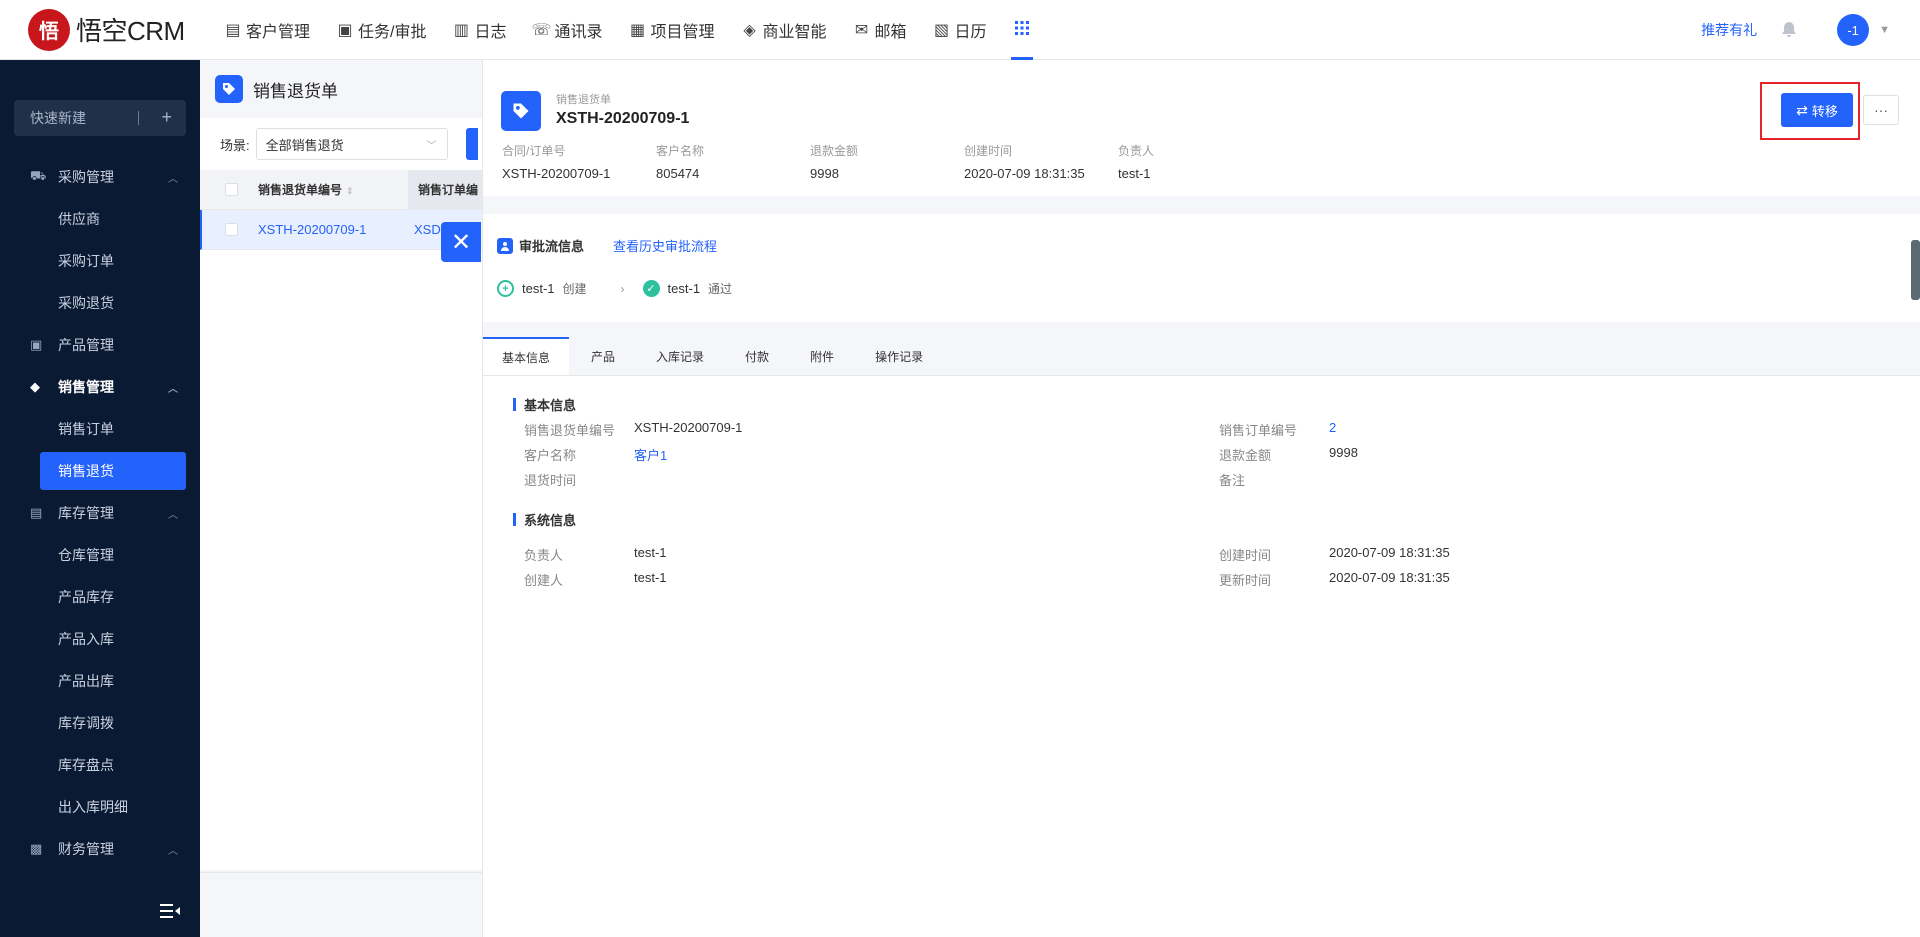 Image resolution: width=1920 pixels, height=937 pixels. I want to click on logo: 悟 悟空CRM, so click(100, 30).